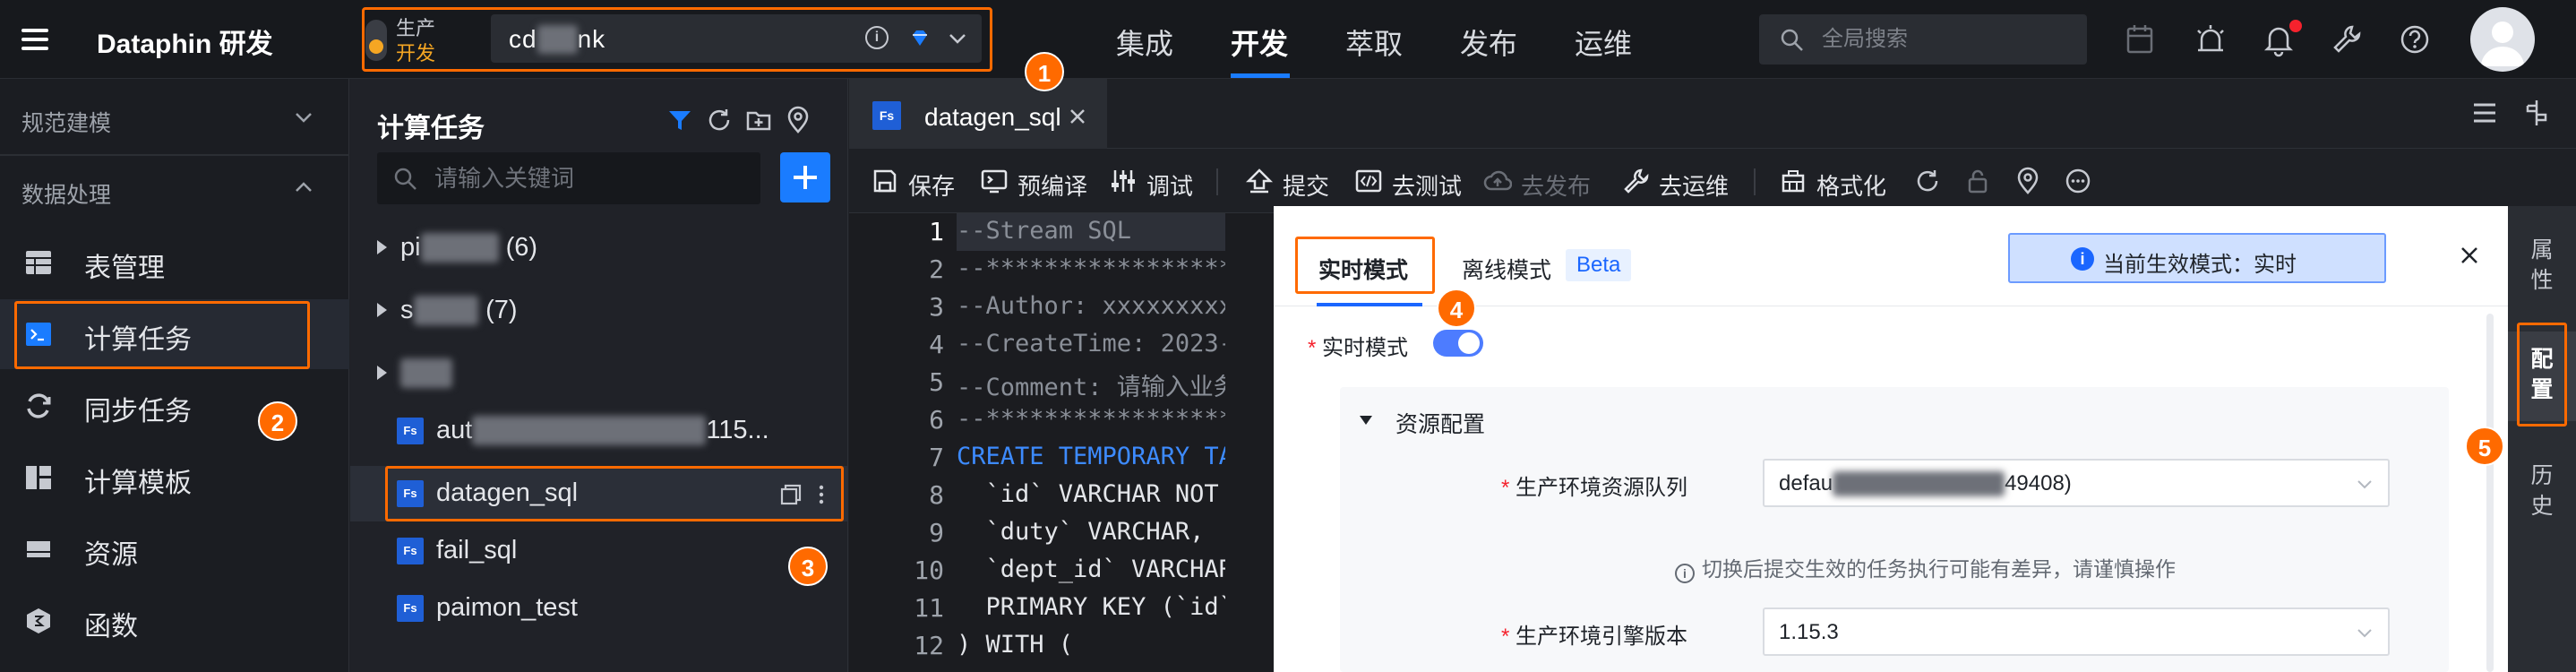 The width and height of the screenshot is (2576, 672). I want to click on sidebar-item-resources: 资源, so click(174, 549).